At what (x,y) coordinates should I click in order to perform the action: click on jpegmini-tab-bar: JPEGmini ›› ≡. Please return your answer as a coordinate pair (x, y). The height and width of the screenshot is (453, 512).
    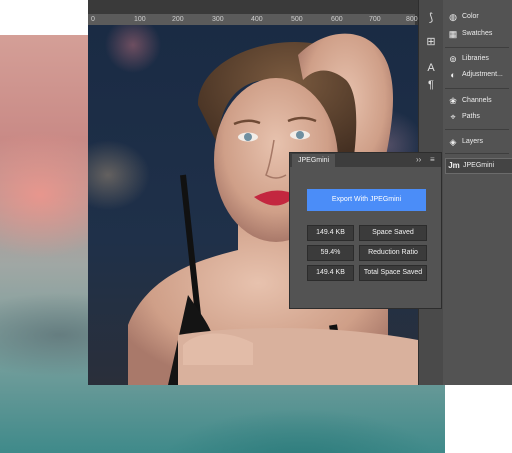
    Looking at the image, I should click on (365, 160).